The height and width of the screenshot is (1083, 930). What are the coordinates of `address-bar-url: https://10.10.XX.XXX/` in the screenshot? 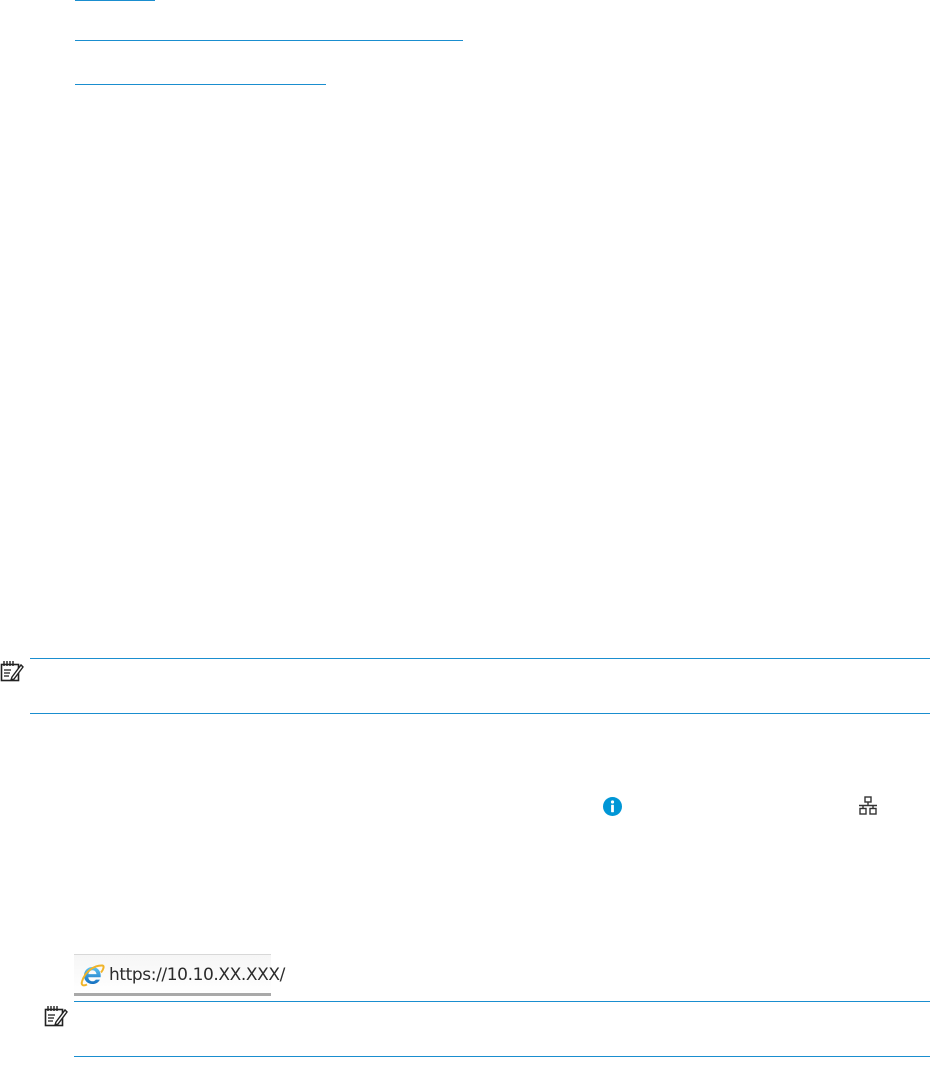 It's located at (197, 975).